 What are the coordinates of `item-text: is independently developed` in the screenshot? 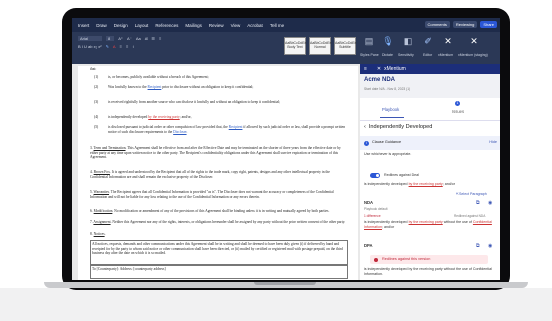 It's located at (128, 117).